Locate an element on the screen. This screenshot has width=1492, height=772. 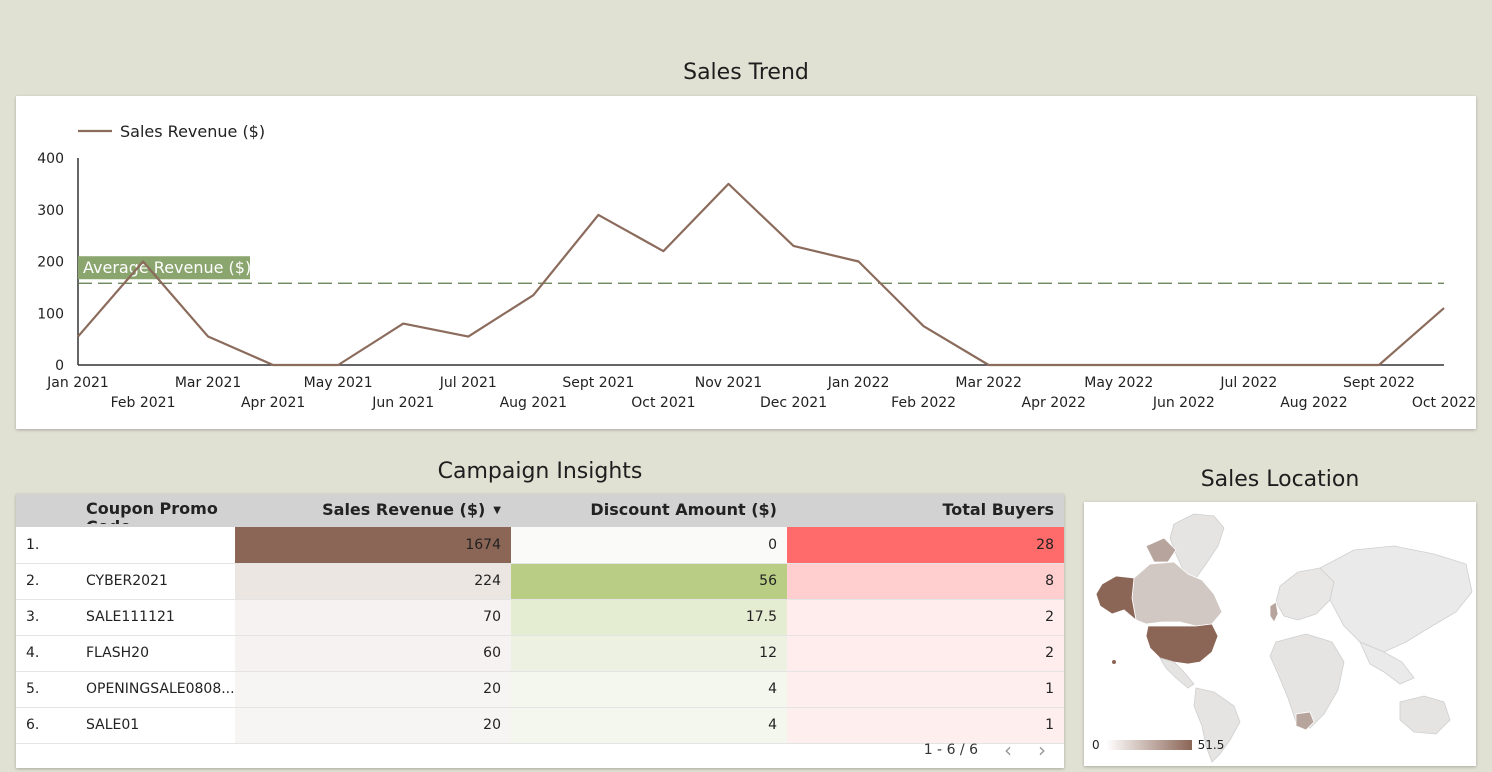
y-tick-label: 200 is located at coordinates (50, 263).